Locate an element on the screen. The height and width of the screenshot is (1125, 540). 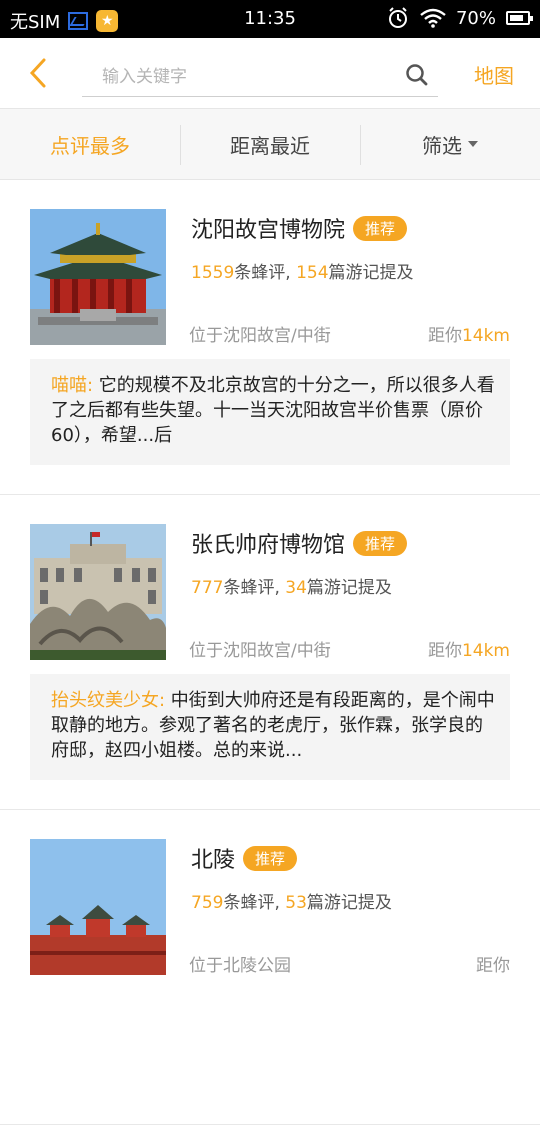
attraction-name-text: 北陵 is located at coordinates (213, 860).